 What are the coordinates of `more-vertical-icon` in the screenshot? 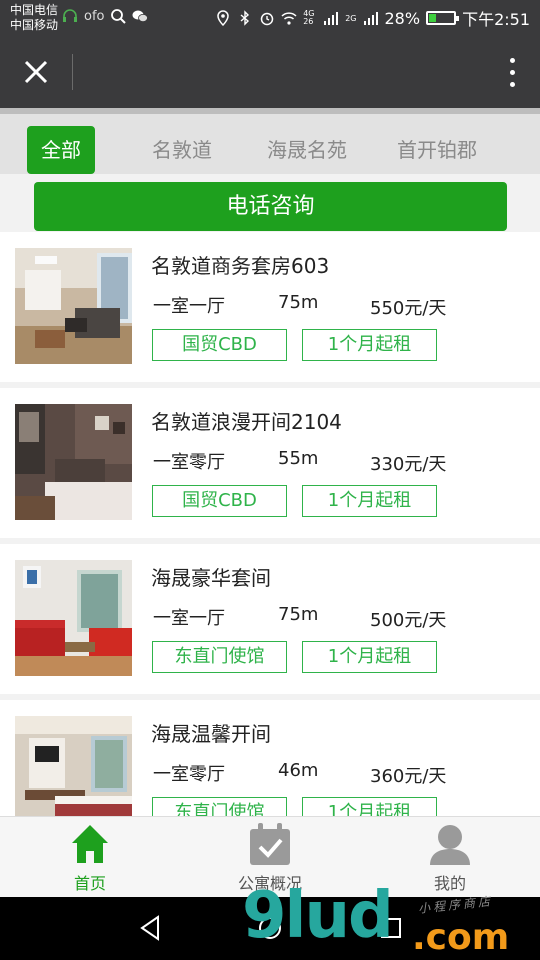 It's located at (512, 72).